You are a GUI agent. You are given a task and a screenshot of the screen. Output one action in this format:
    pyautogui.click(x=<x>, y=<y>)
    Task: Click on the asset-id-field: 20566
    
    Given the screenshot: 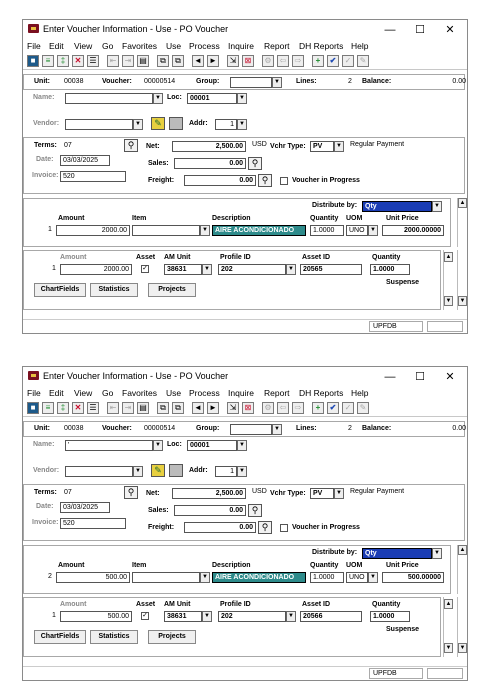 What is the action you would take?
    pyautogui.click(x=331, y=616)
    